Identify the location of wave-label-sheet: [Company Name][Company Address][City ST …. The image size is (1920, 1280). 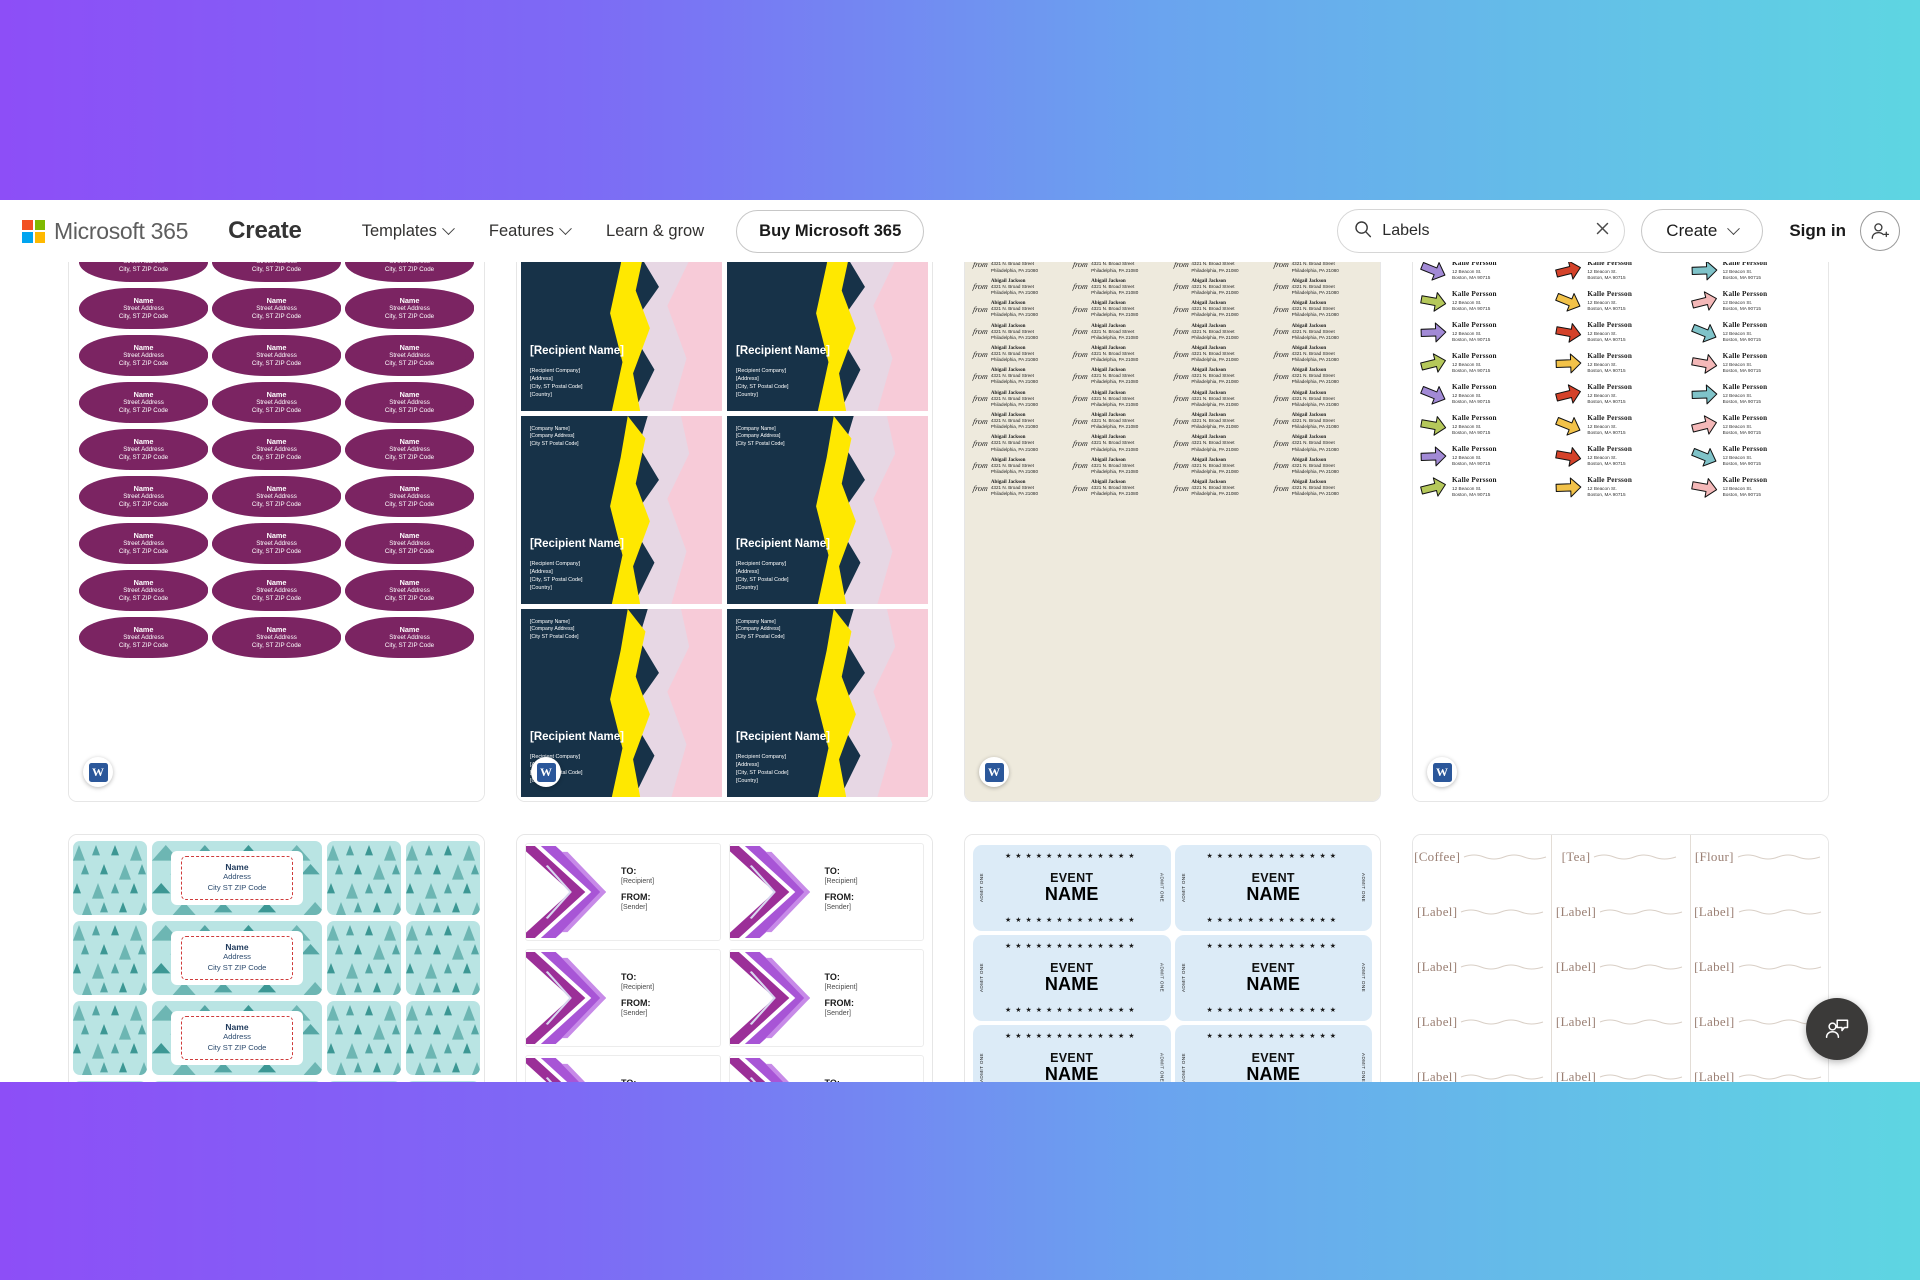
(724, 510).